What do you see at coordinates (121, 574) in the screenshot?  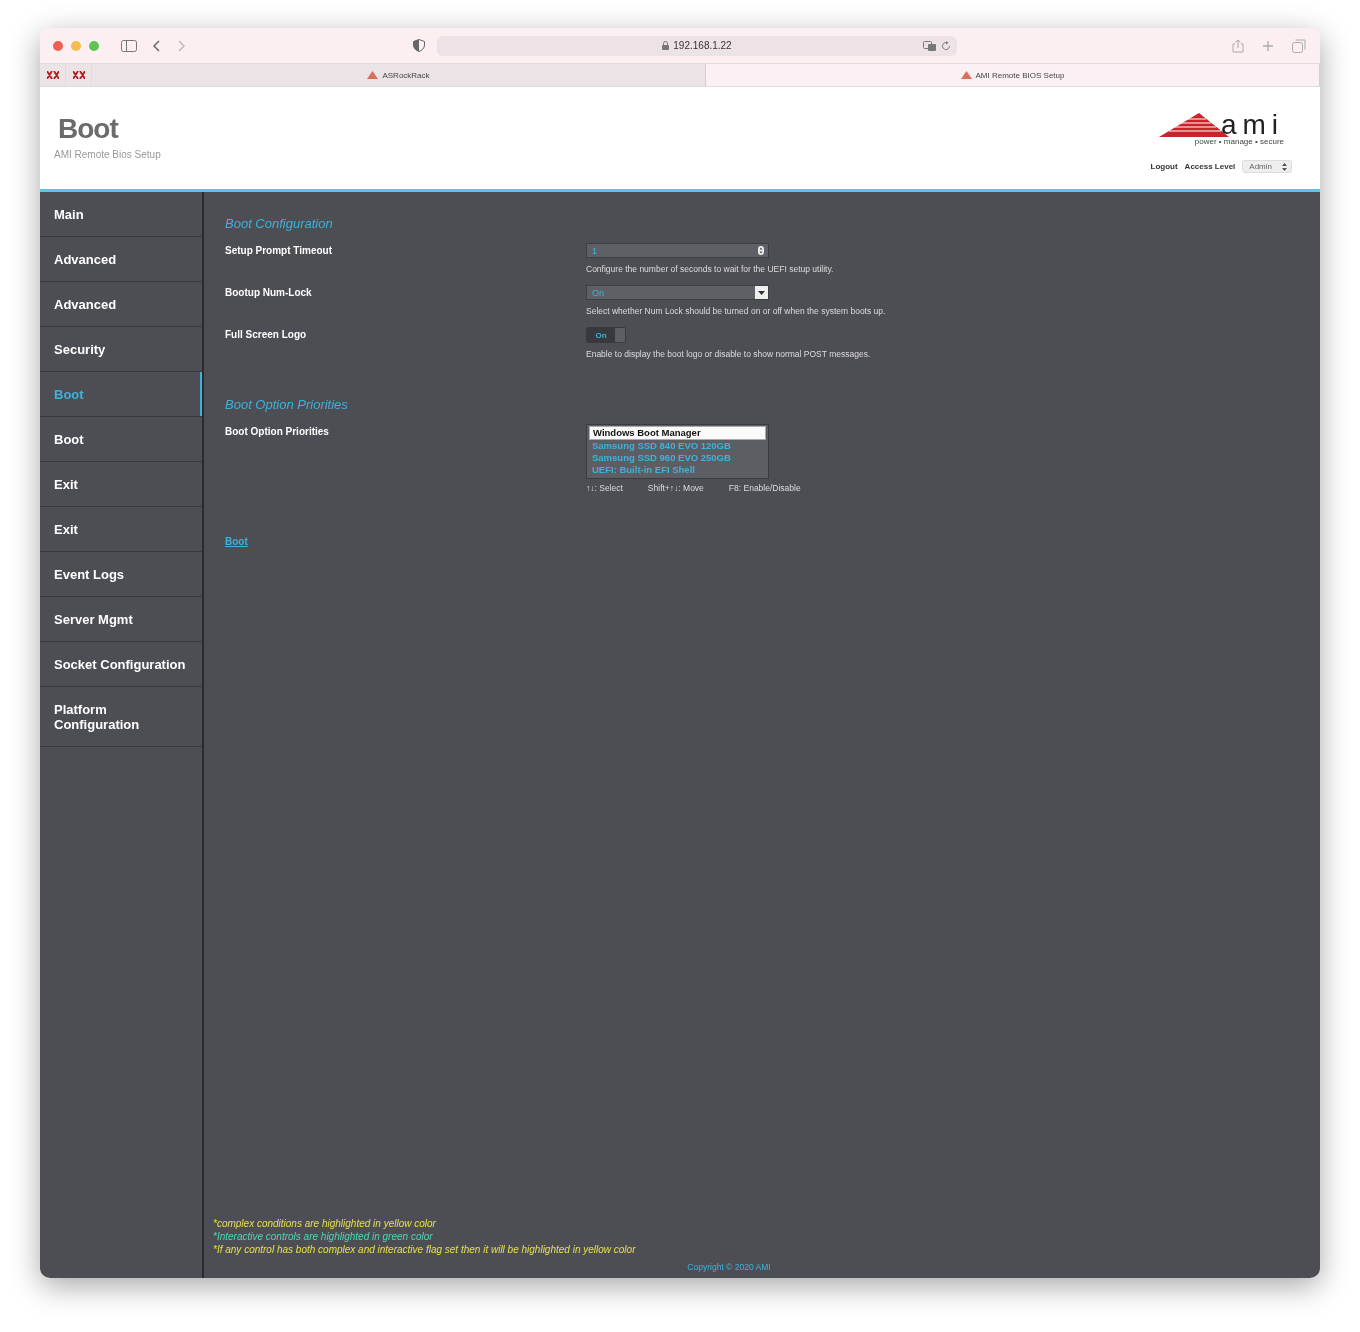 I see `sidebar-item: Event Logs` at bounding box center [121, 574].